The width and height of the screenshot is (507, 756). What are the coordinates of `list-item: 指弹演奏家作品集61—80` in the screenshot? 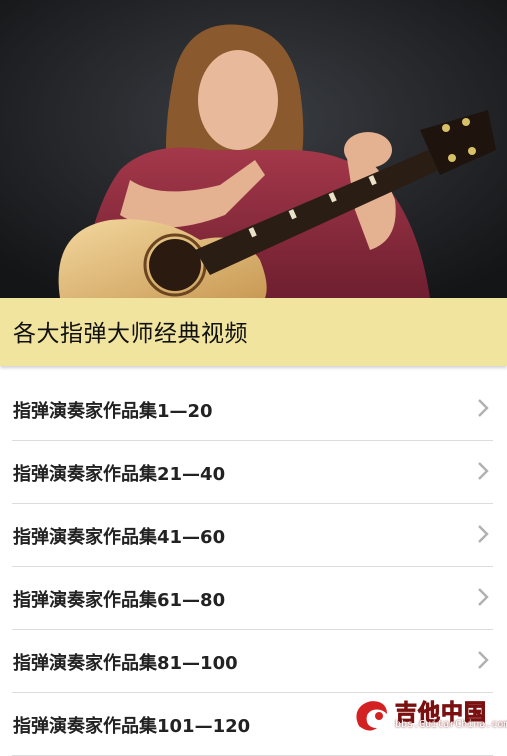 It's located at (252, 598).